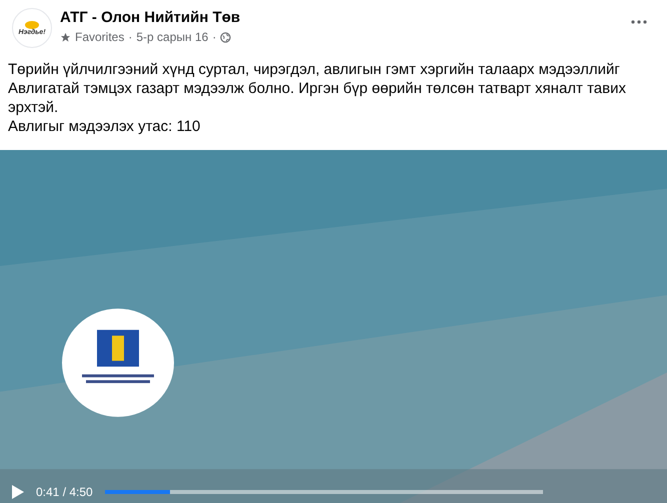 The image size is (667, 503). I want to click on video-time: 0:41 / 4:50, so click(64, 492).